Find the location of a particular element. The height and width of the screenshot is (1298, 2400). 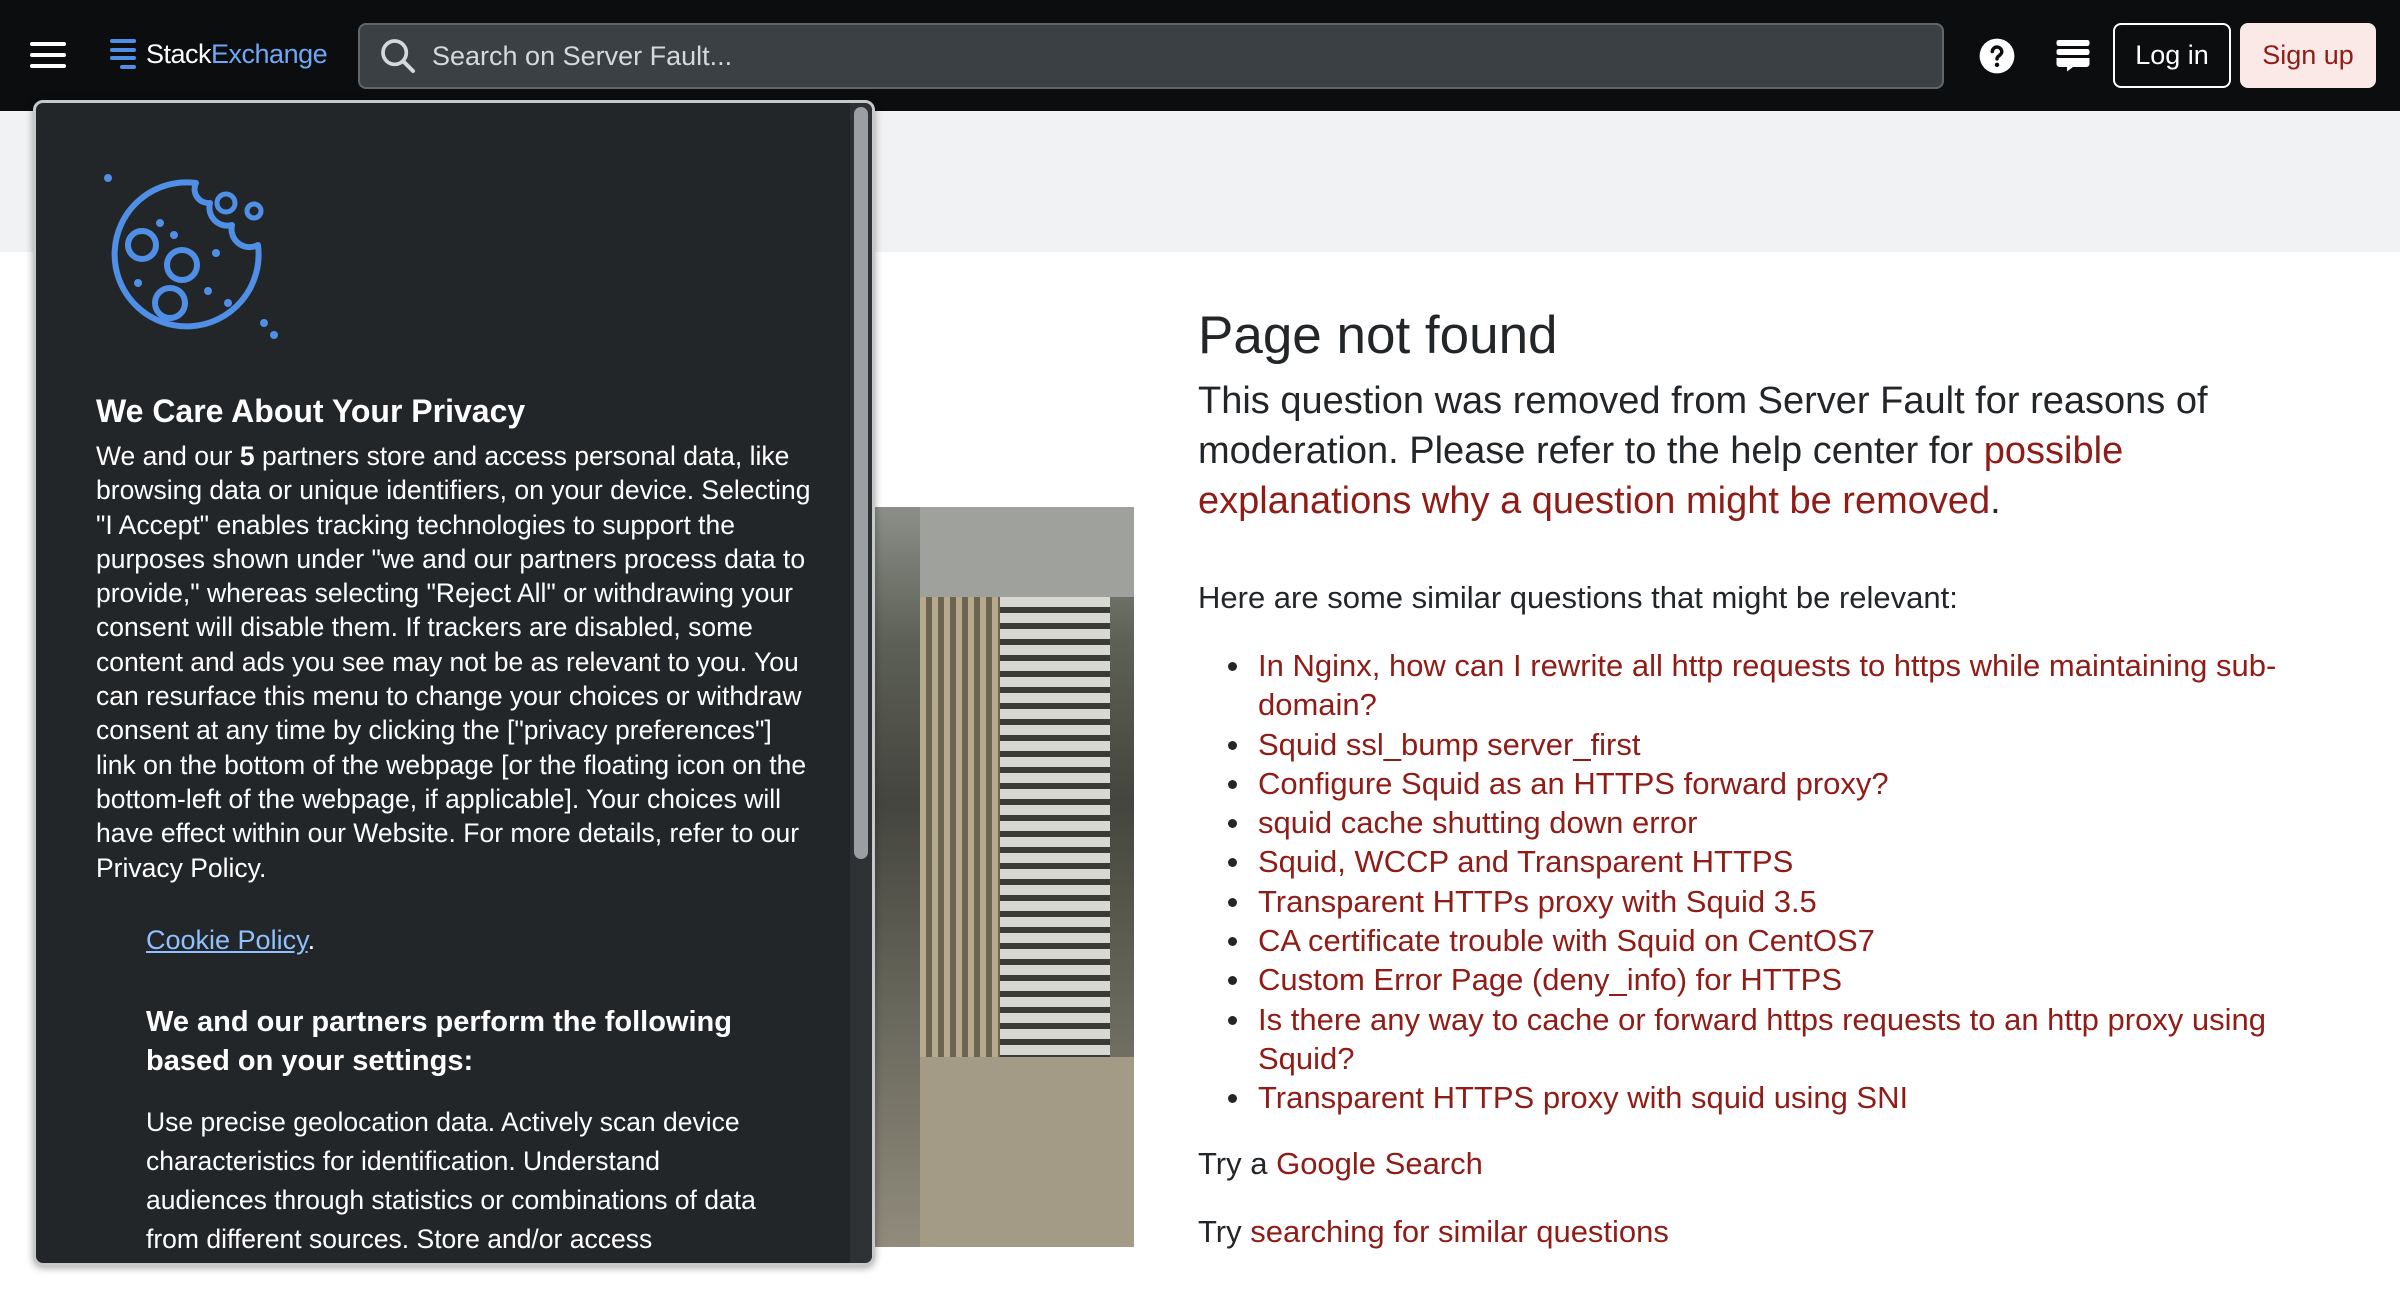

similar-question-link: Squid ssl_bump server_first is located at coordinates (1753, 744).